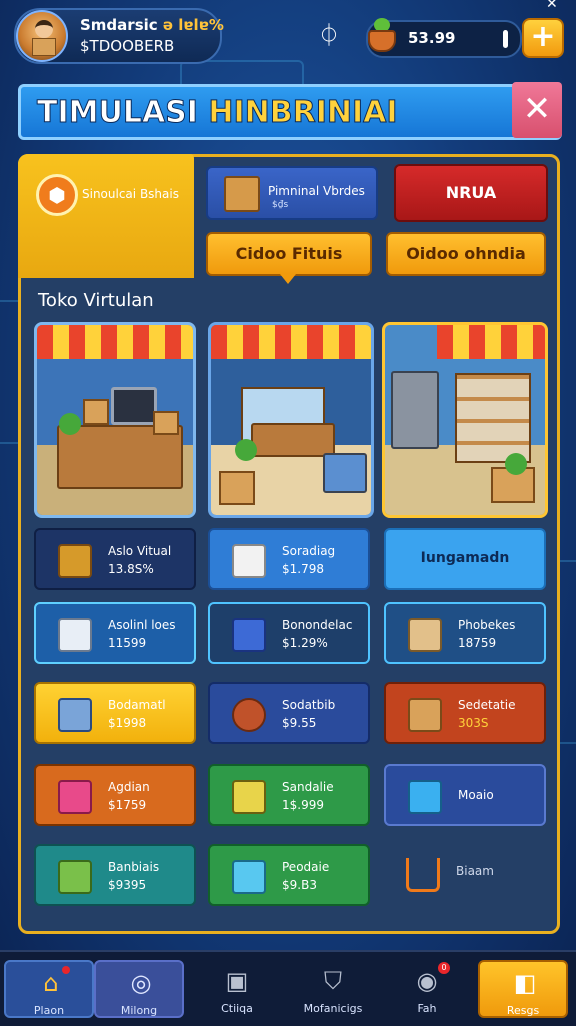  Describe the element at coordinates (292, 193) in the screenshot. I see `tab-vendors: Pimninal Vbrdes $₫s` at that location.